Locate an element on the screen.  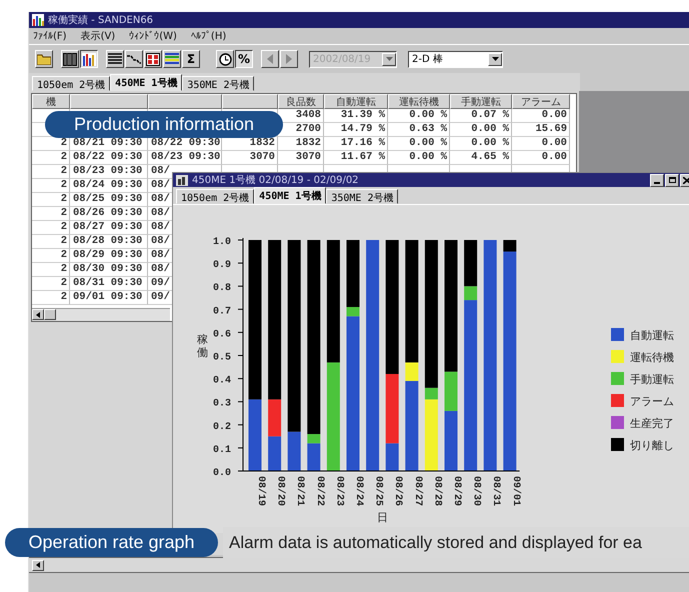
axis-tick-label: 08/26 is located at coordinates (398, 491).